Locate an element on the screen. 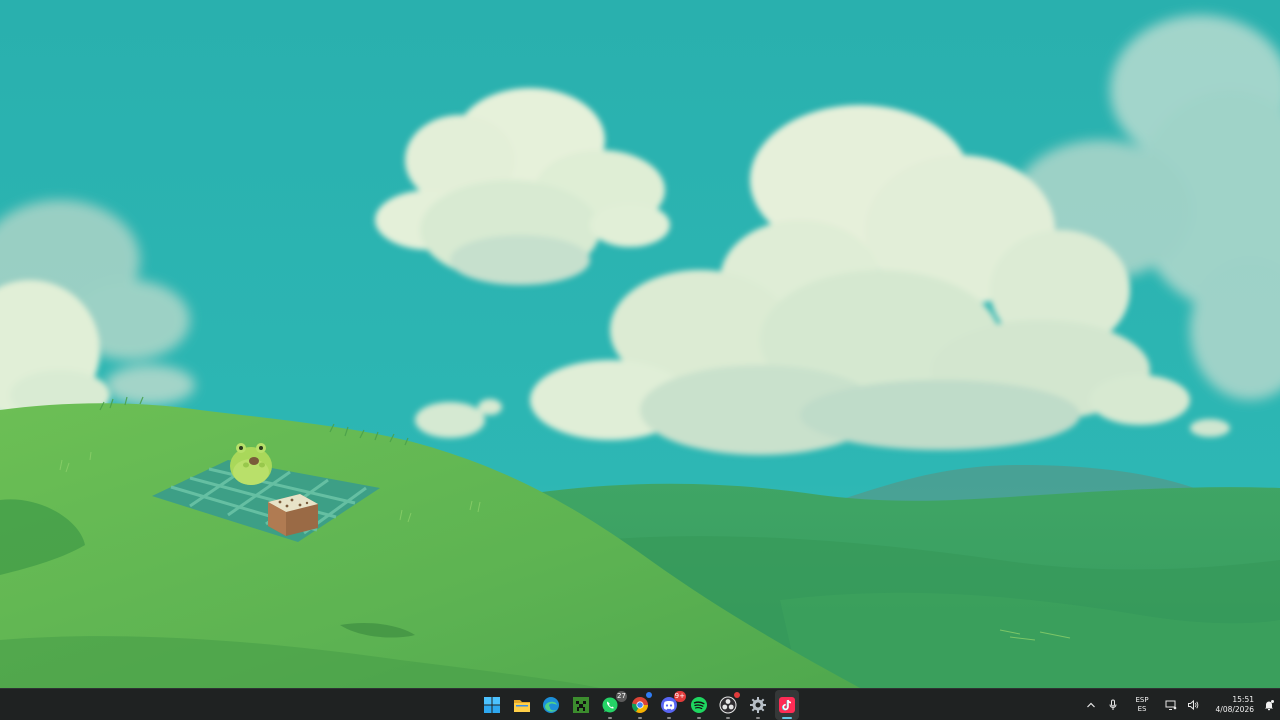 The width and height of the screenshot is (1280, 721). show-hidden-icons-button is located at coordinates (1091, 705).